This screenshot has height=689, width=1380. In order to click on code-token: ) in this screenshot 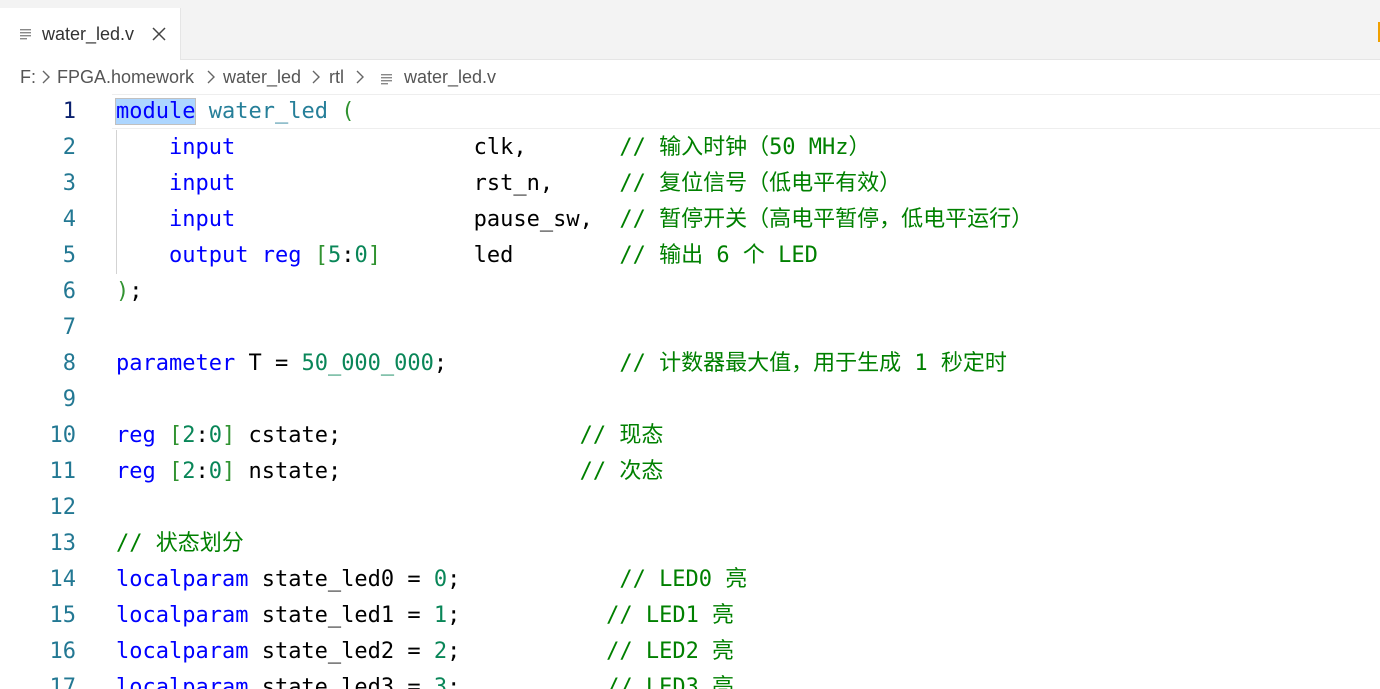, I will do `click(123, 291)`.